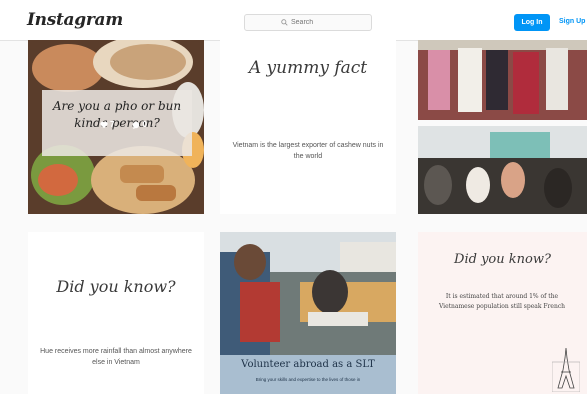  I want to click on post-tile-classroom, so click(502, 127).